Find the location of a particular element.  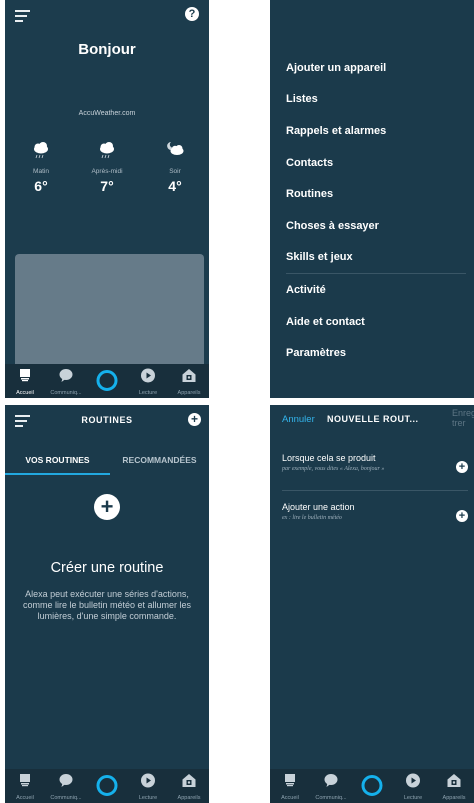

forecast-temp: 6° is located at coordinates (41, 186).